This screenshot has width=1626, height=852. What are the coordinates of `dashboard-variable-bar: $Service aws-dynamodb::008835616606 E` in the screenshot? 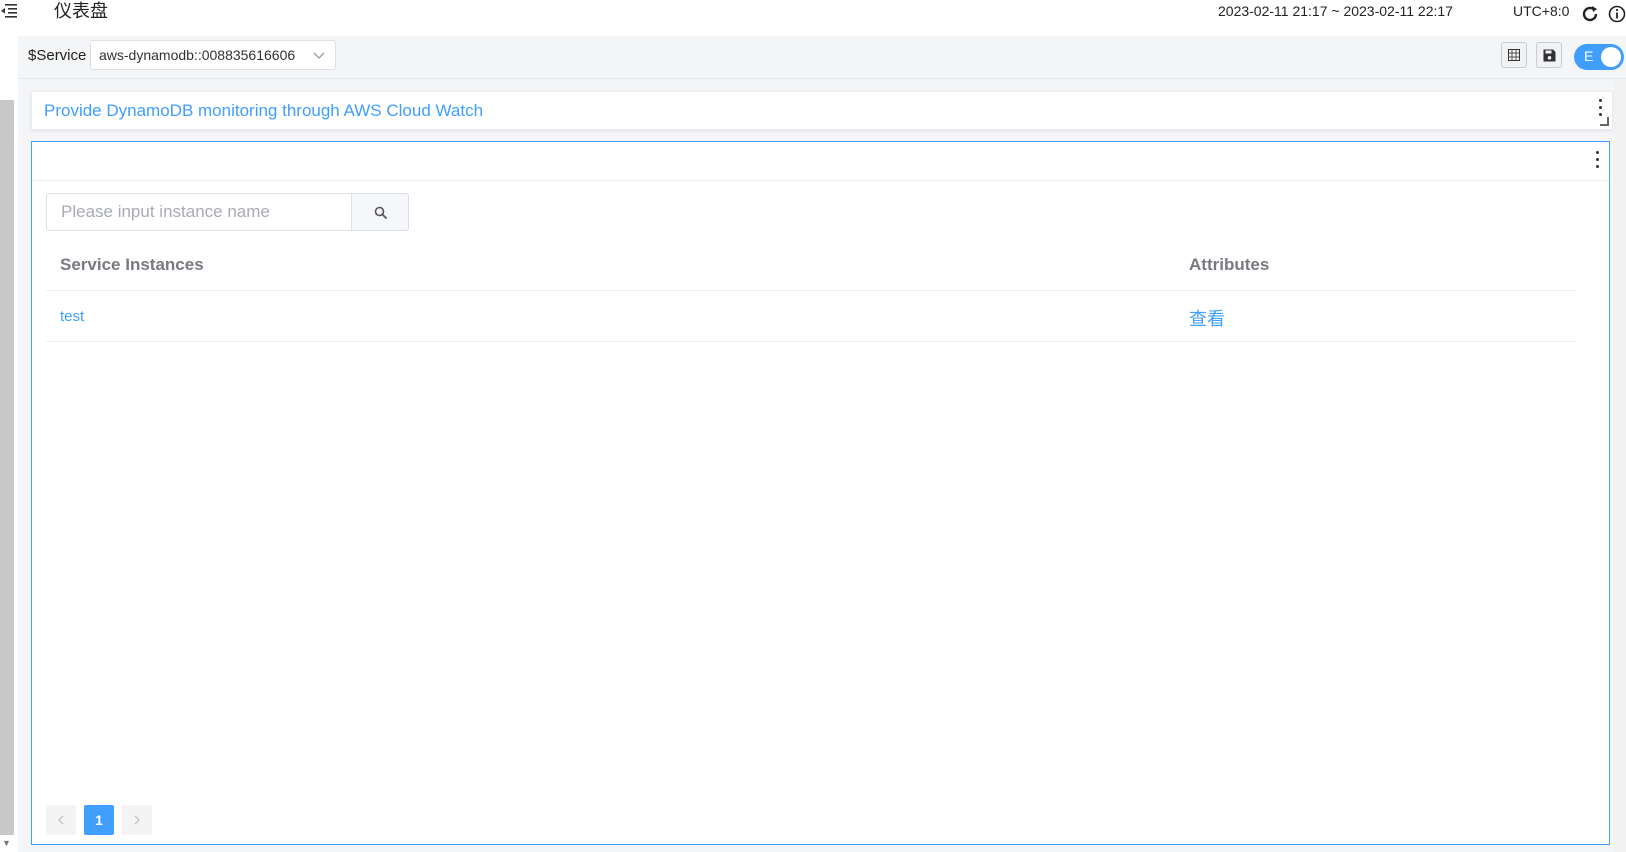 It's located at (822, 57).